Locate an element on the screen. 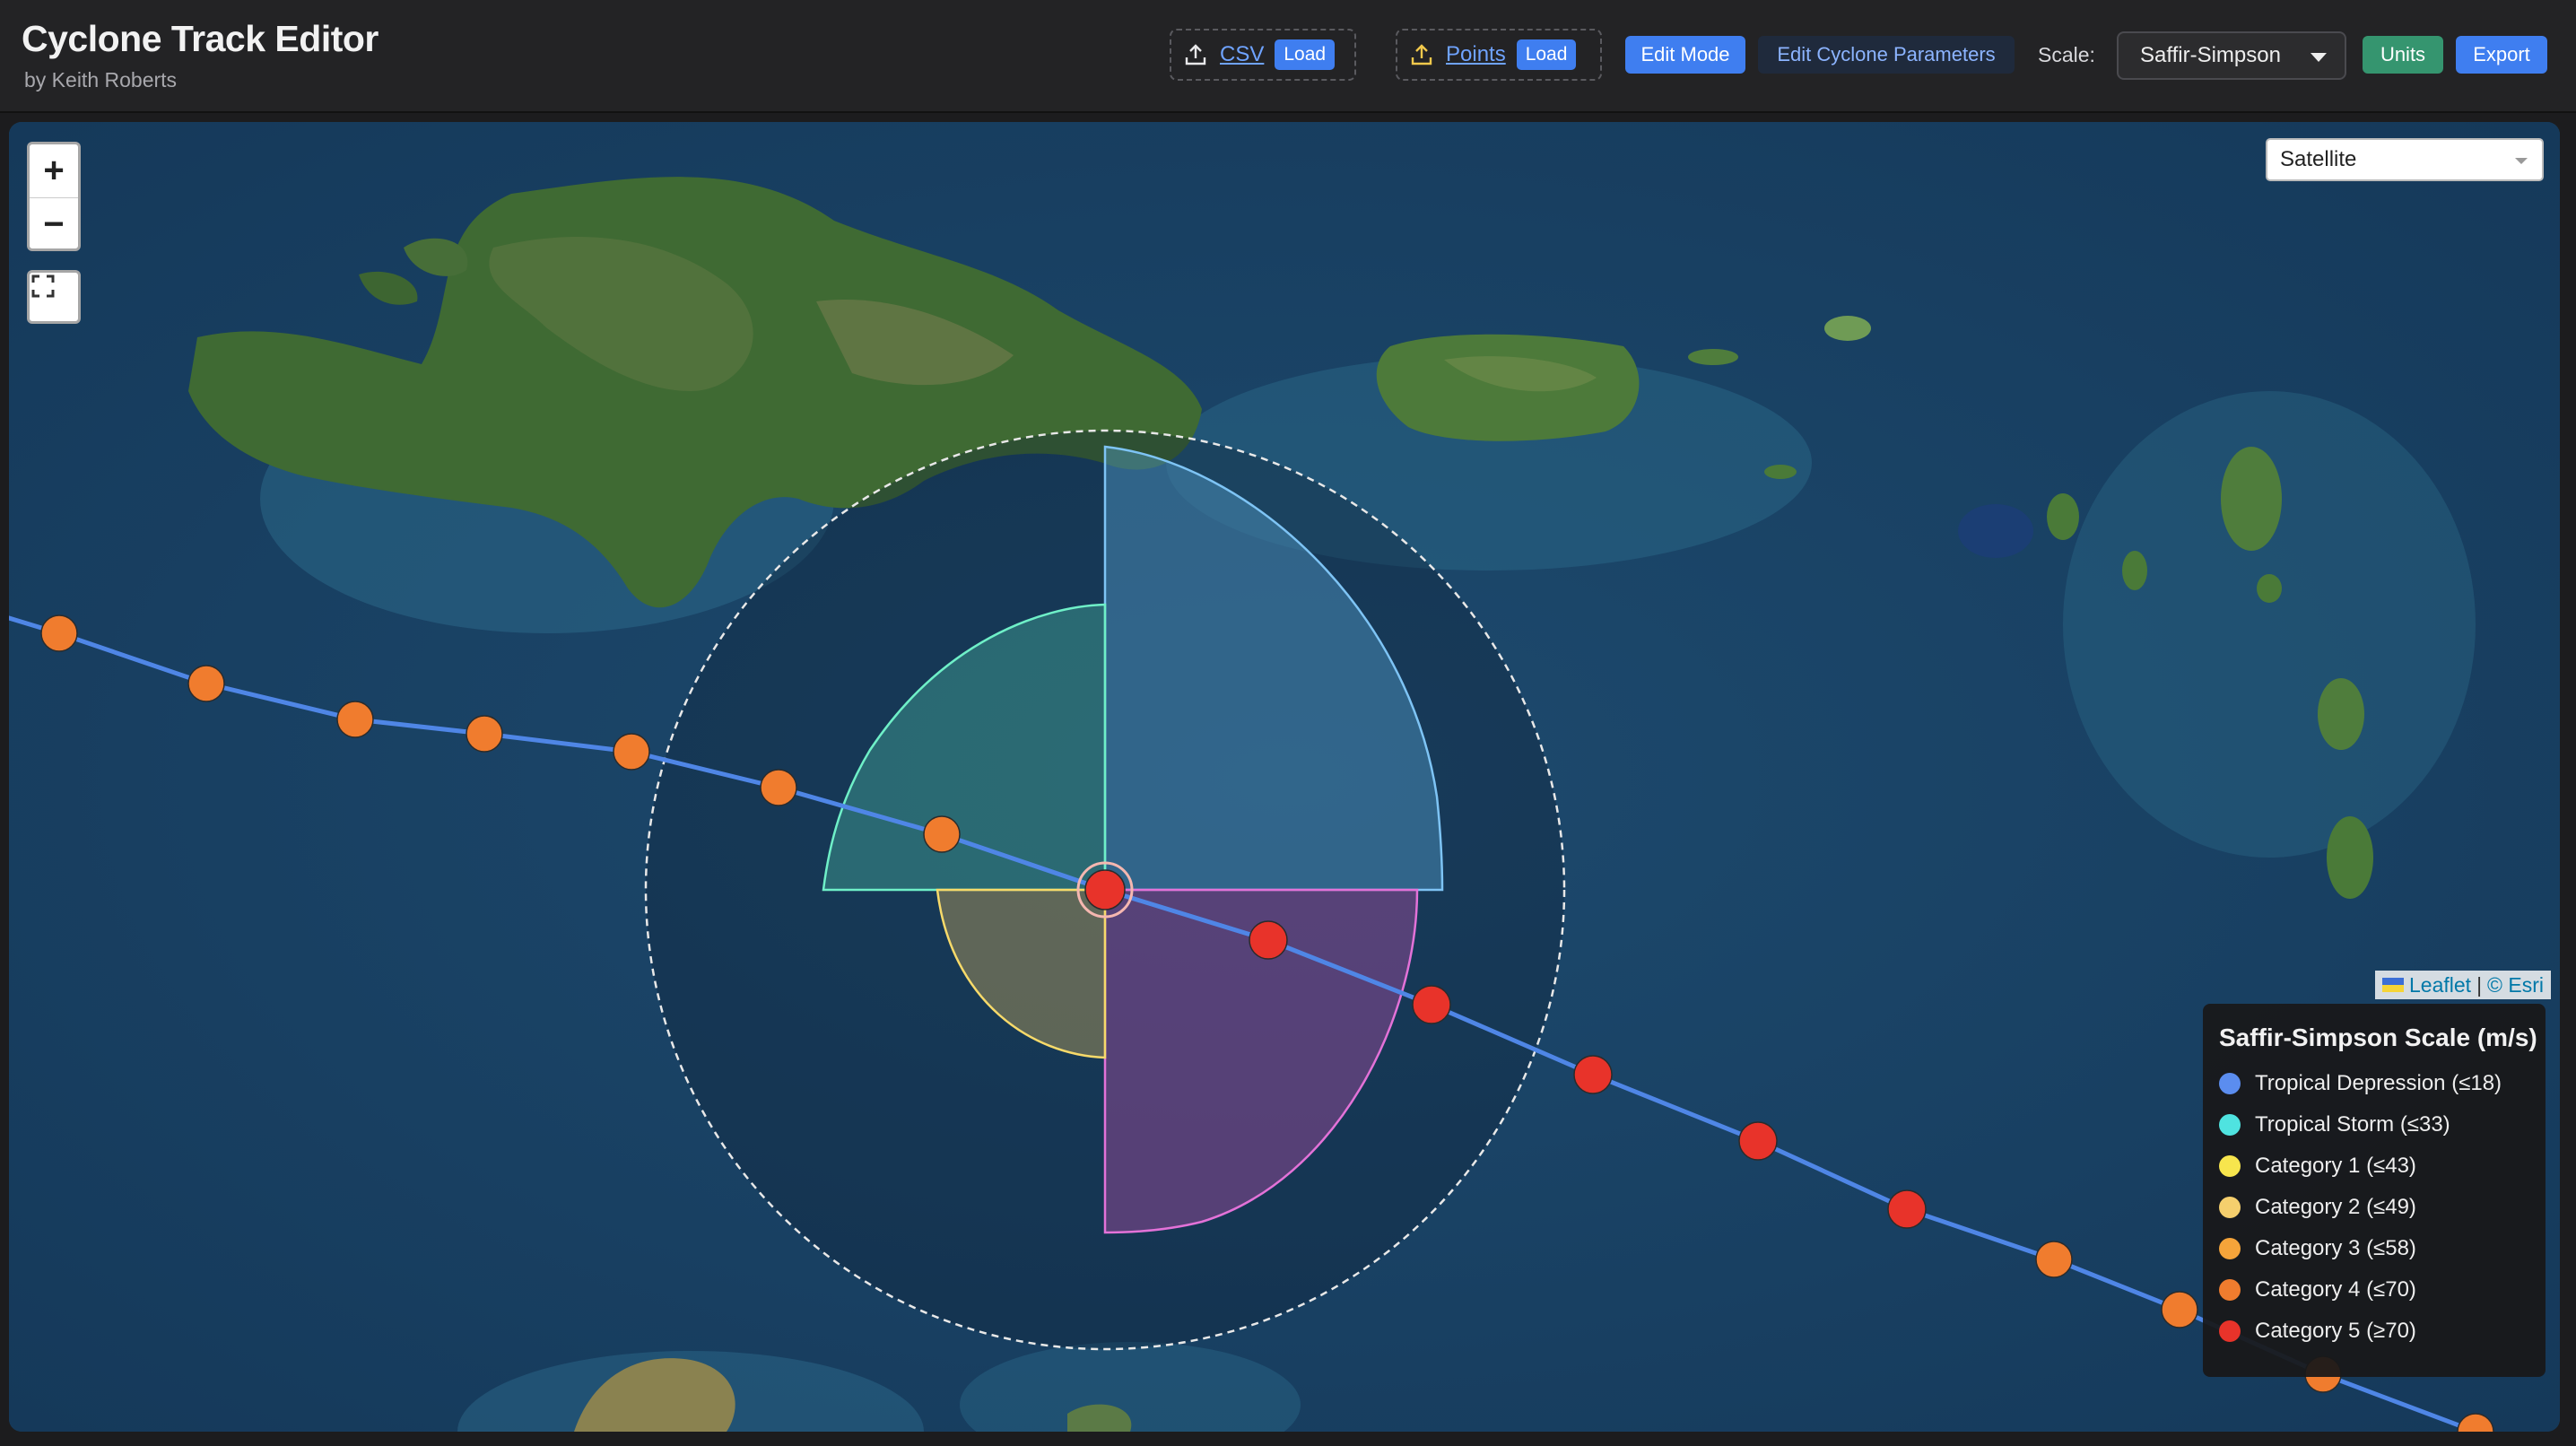  points-upload-group: Points Load is located at coordinates (1499, 55).